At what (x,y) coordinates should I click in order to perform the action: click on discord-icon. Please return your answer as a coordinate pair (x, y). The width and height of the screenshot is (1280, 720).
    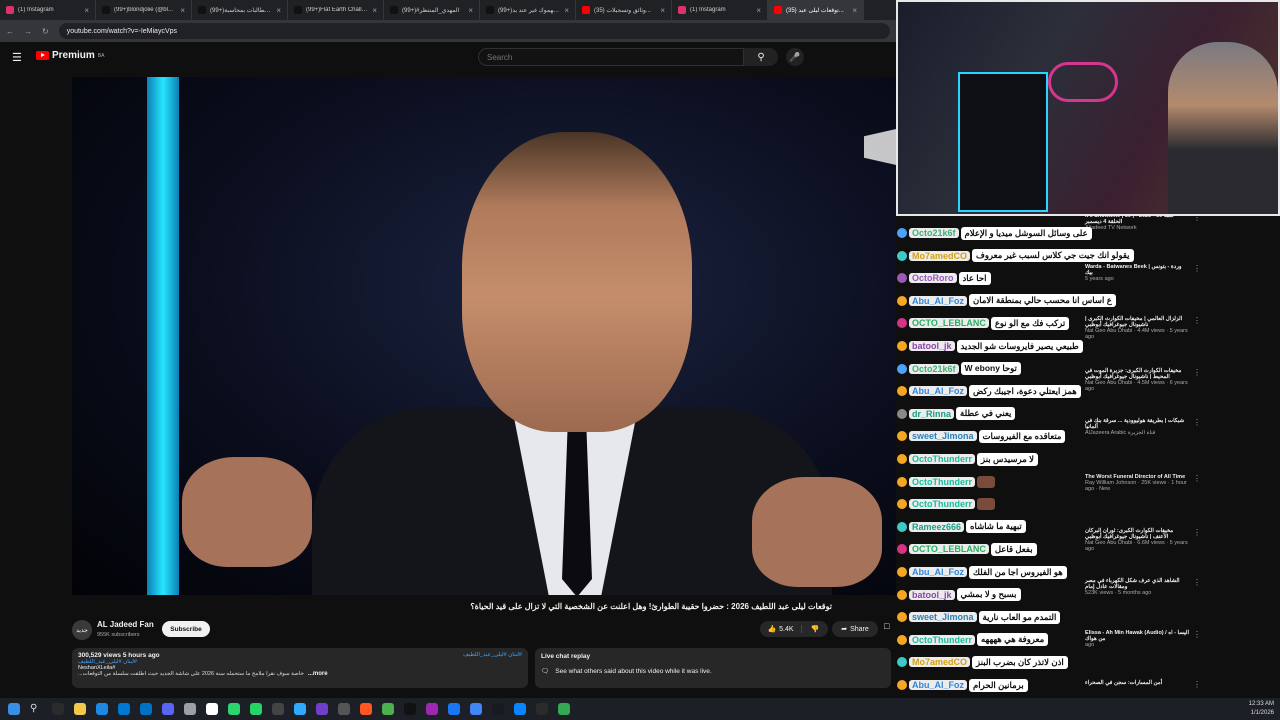
    Looking at the image, I should click on (168, 709).